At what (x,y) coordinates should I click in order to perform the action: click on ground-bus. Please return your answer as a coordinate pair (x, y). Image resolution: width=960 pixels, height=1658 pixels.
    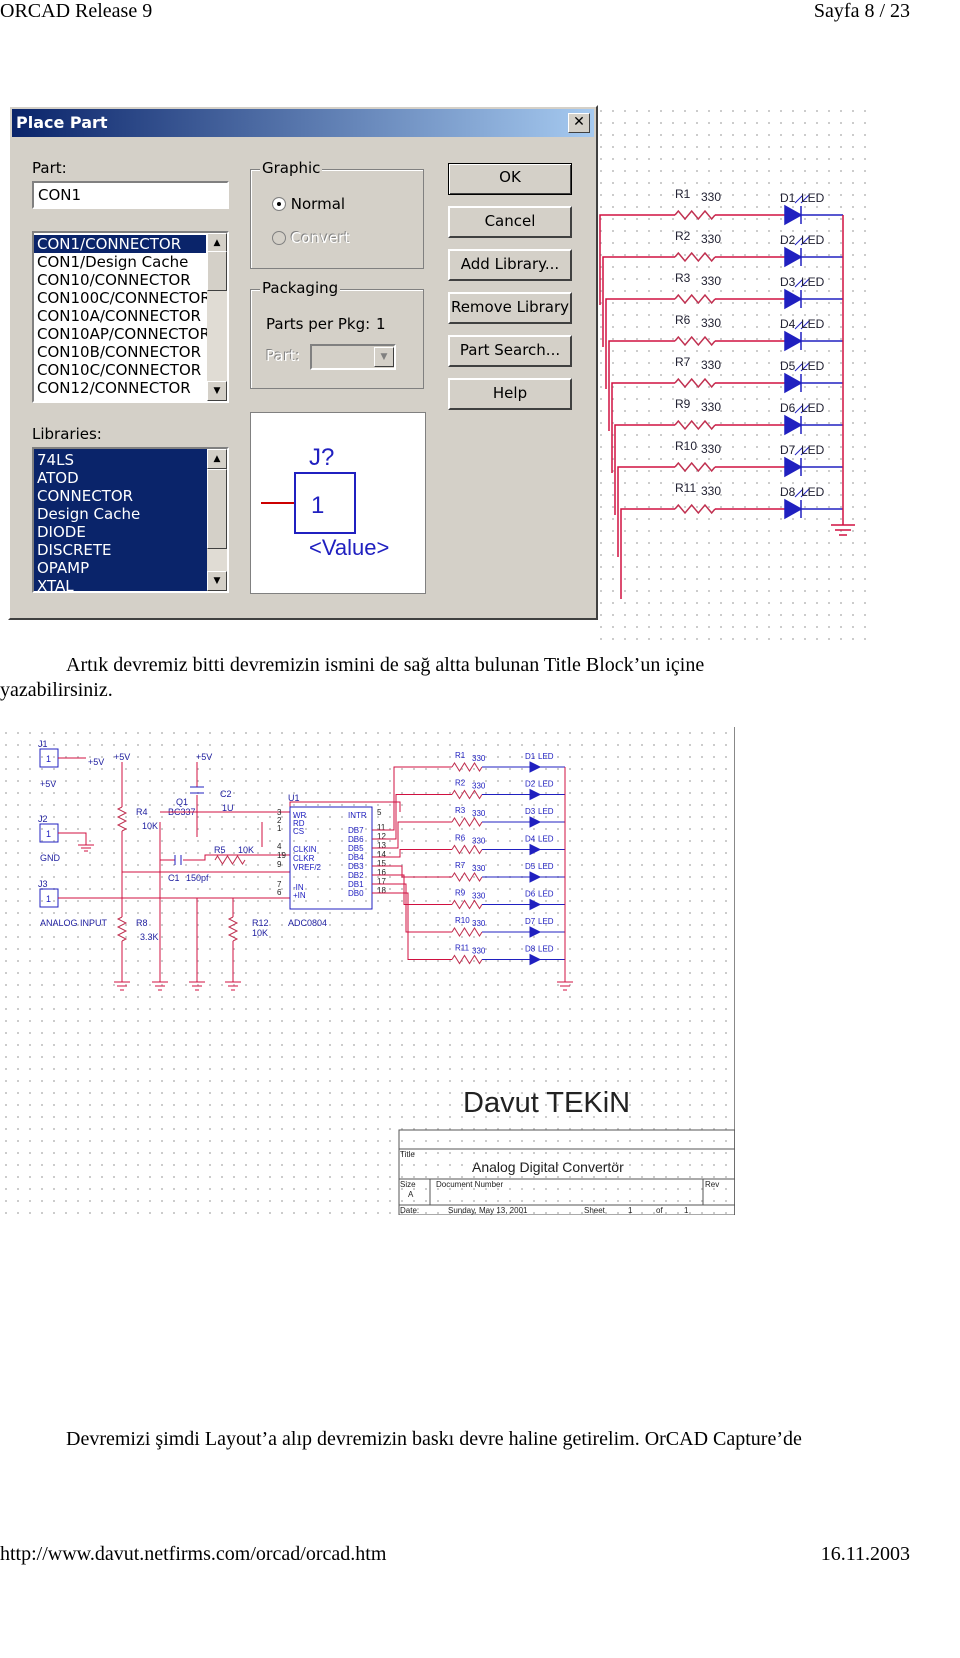
    Looking at the image, I should click on (843, 375).